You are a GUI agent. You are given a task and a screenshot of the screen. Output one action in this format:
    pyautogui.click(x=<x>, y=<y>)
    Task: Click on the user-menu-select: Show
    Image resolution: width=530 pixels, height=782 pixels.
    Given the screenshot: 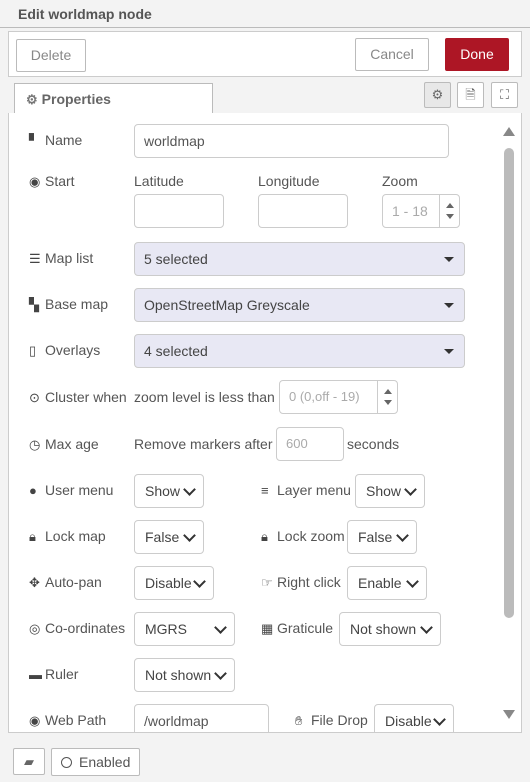 What is the action you would take?
    pyautogui.click(x=169, y=491)
    